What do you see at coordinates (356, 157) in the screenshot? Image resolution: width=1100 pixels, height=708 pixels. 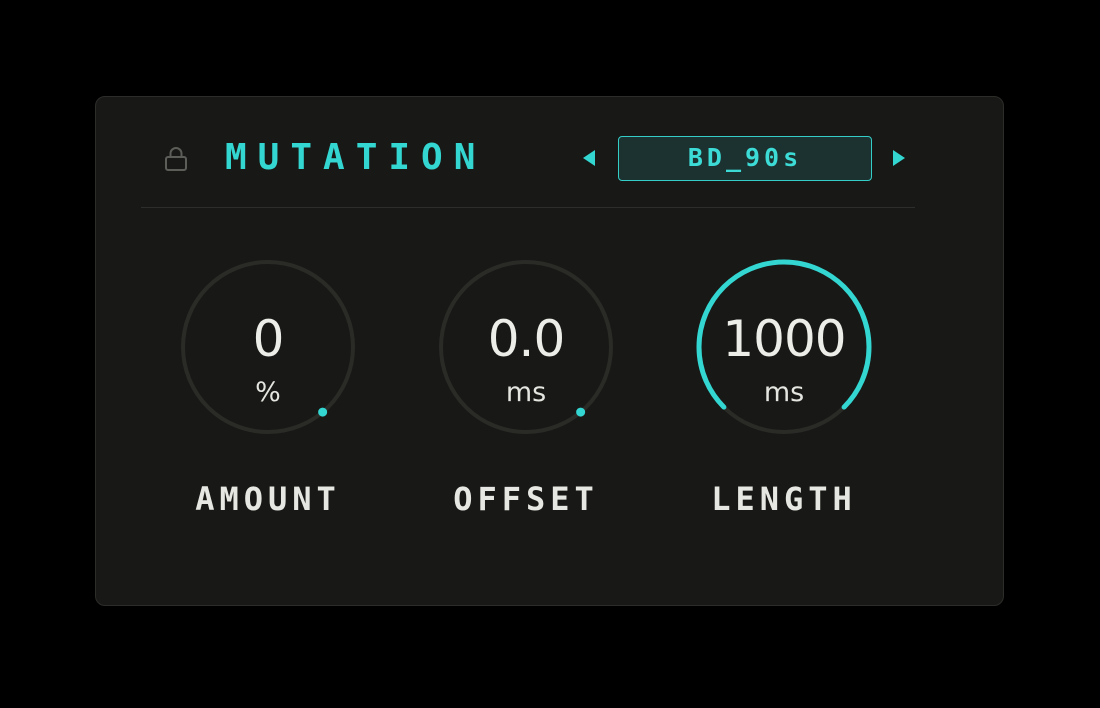 I see `module-title: MUTATION` at bounding box center [356, 157].